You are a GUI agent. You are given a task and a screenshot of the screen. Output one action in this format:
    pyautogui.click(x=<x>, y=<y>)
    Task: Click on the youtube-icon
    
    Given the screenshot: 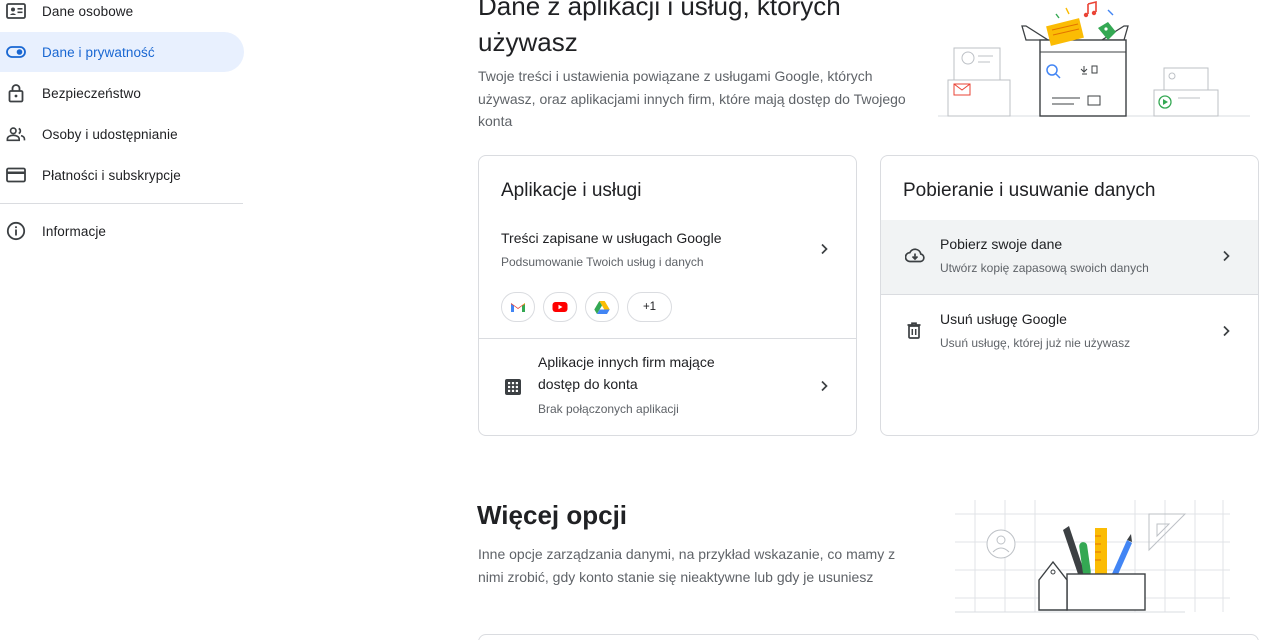 What is the action you would take?
    pyautogui.click(x=560, y=307)
    